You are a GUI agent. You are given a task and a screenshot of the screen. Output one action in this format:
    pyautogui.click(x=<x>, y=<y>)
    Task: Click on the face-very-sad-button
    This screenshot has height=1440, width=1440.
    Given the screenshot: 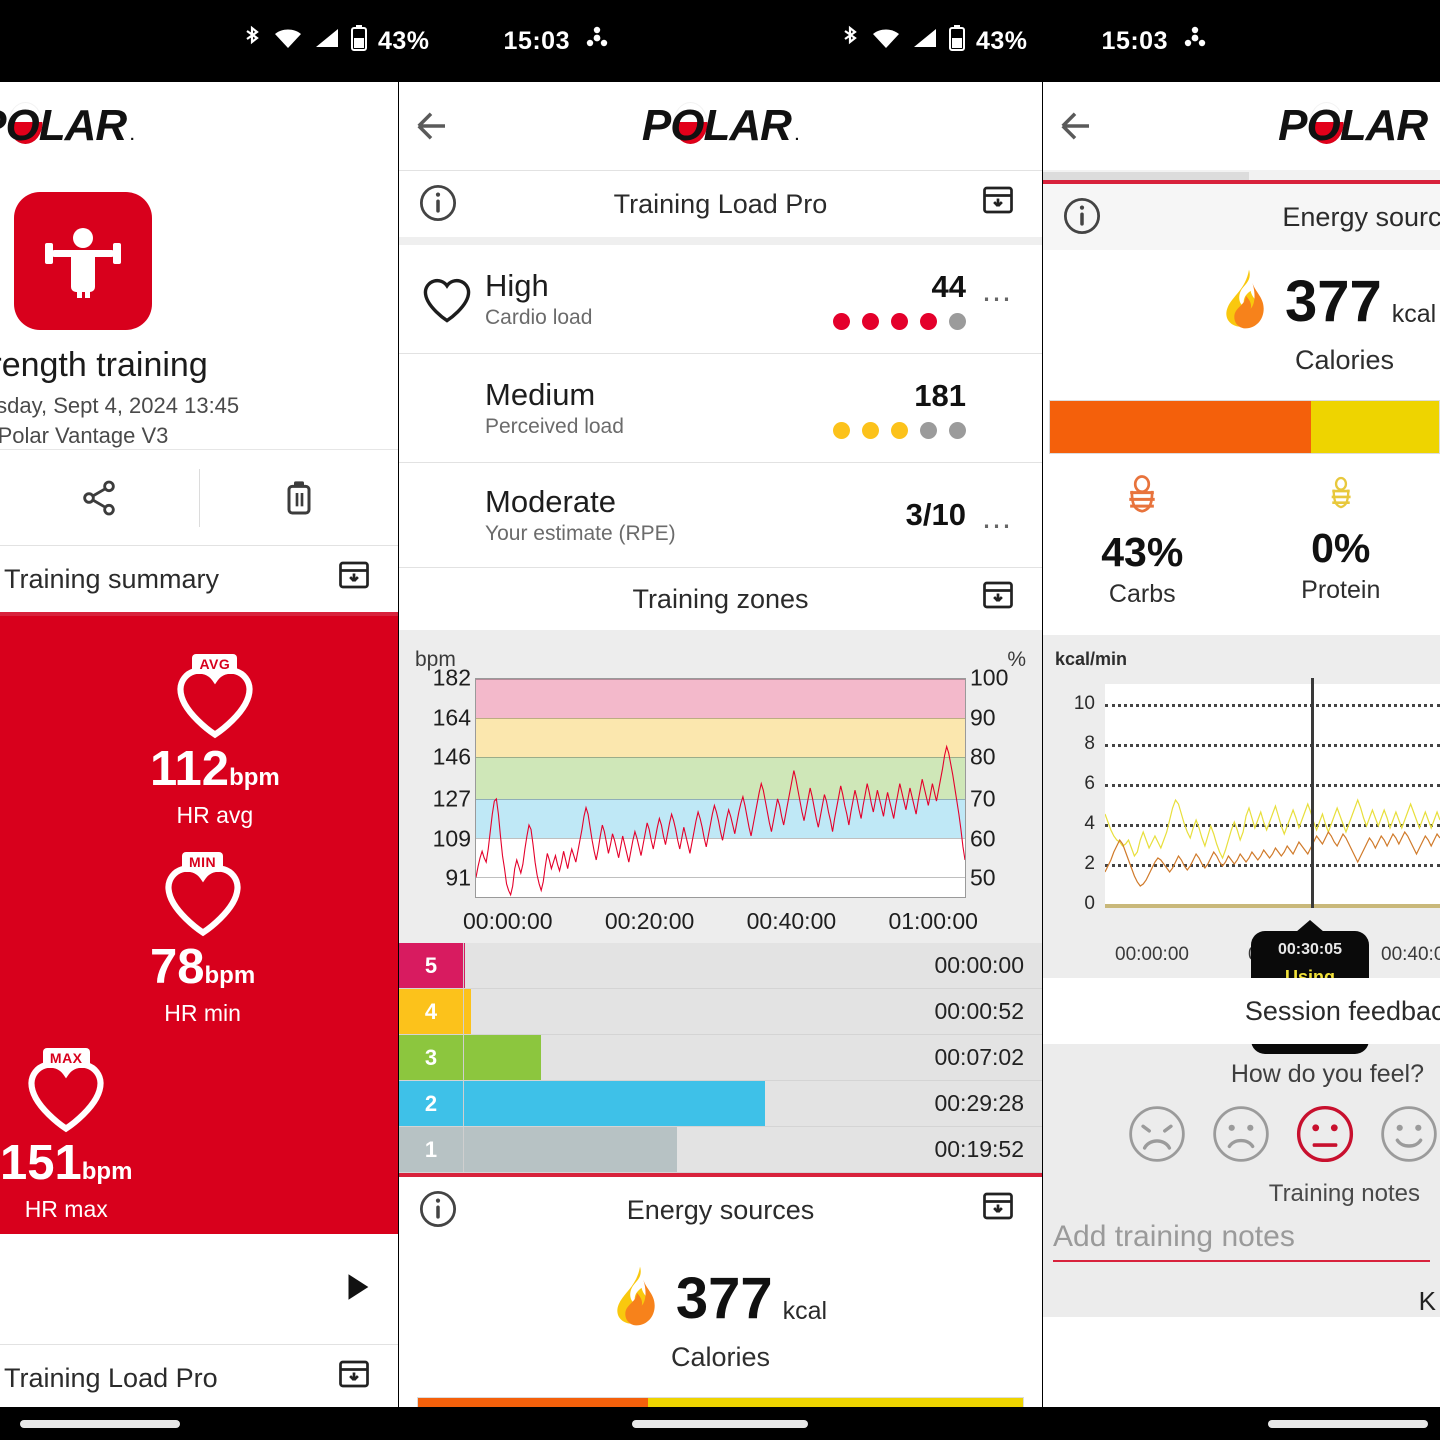 What is the action you would take?
    pyautogui.click(x=1157, y=1136)
    